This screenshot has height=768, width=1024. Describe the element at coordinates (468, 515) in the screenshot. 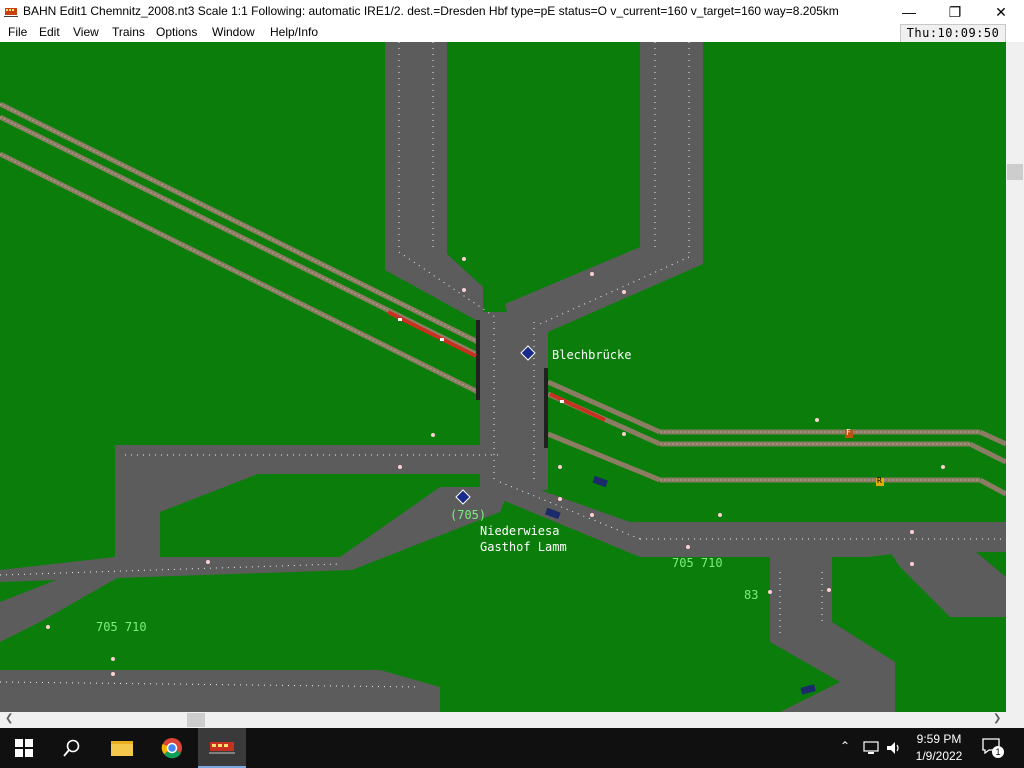

I see `route-label-stop: (705)` at that location.